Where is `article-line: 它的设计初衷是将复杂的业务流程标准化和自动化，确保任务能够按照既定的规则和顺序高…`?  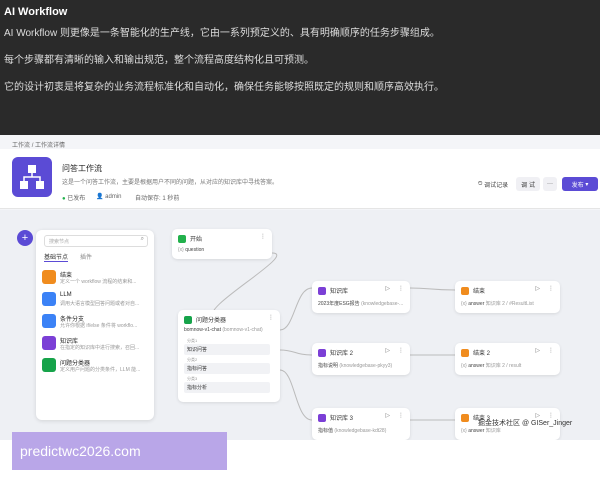
article-line: 它的设计初衷是将复杂的业务流程标准化和自动化，确保任务能够按照既定的规则和顺序高… is located at coordinates (224, 87).